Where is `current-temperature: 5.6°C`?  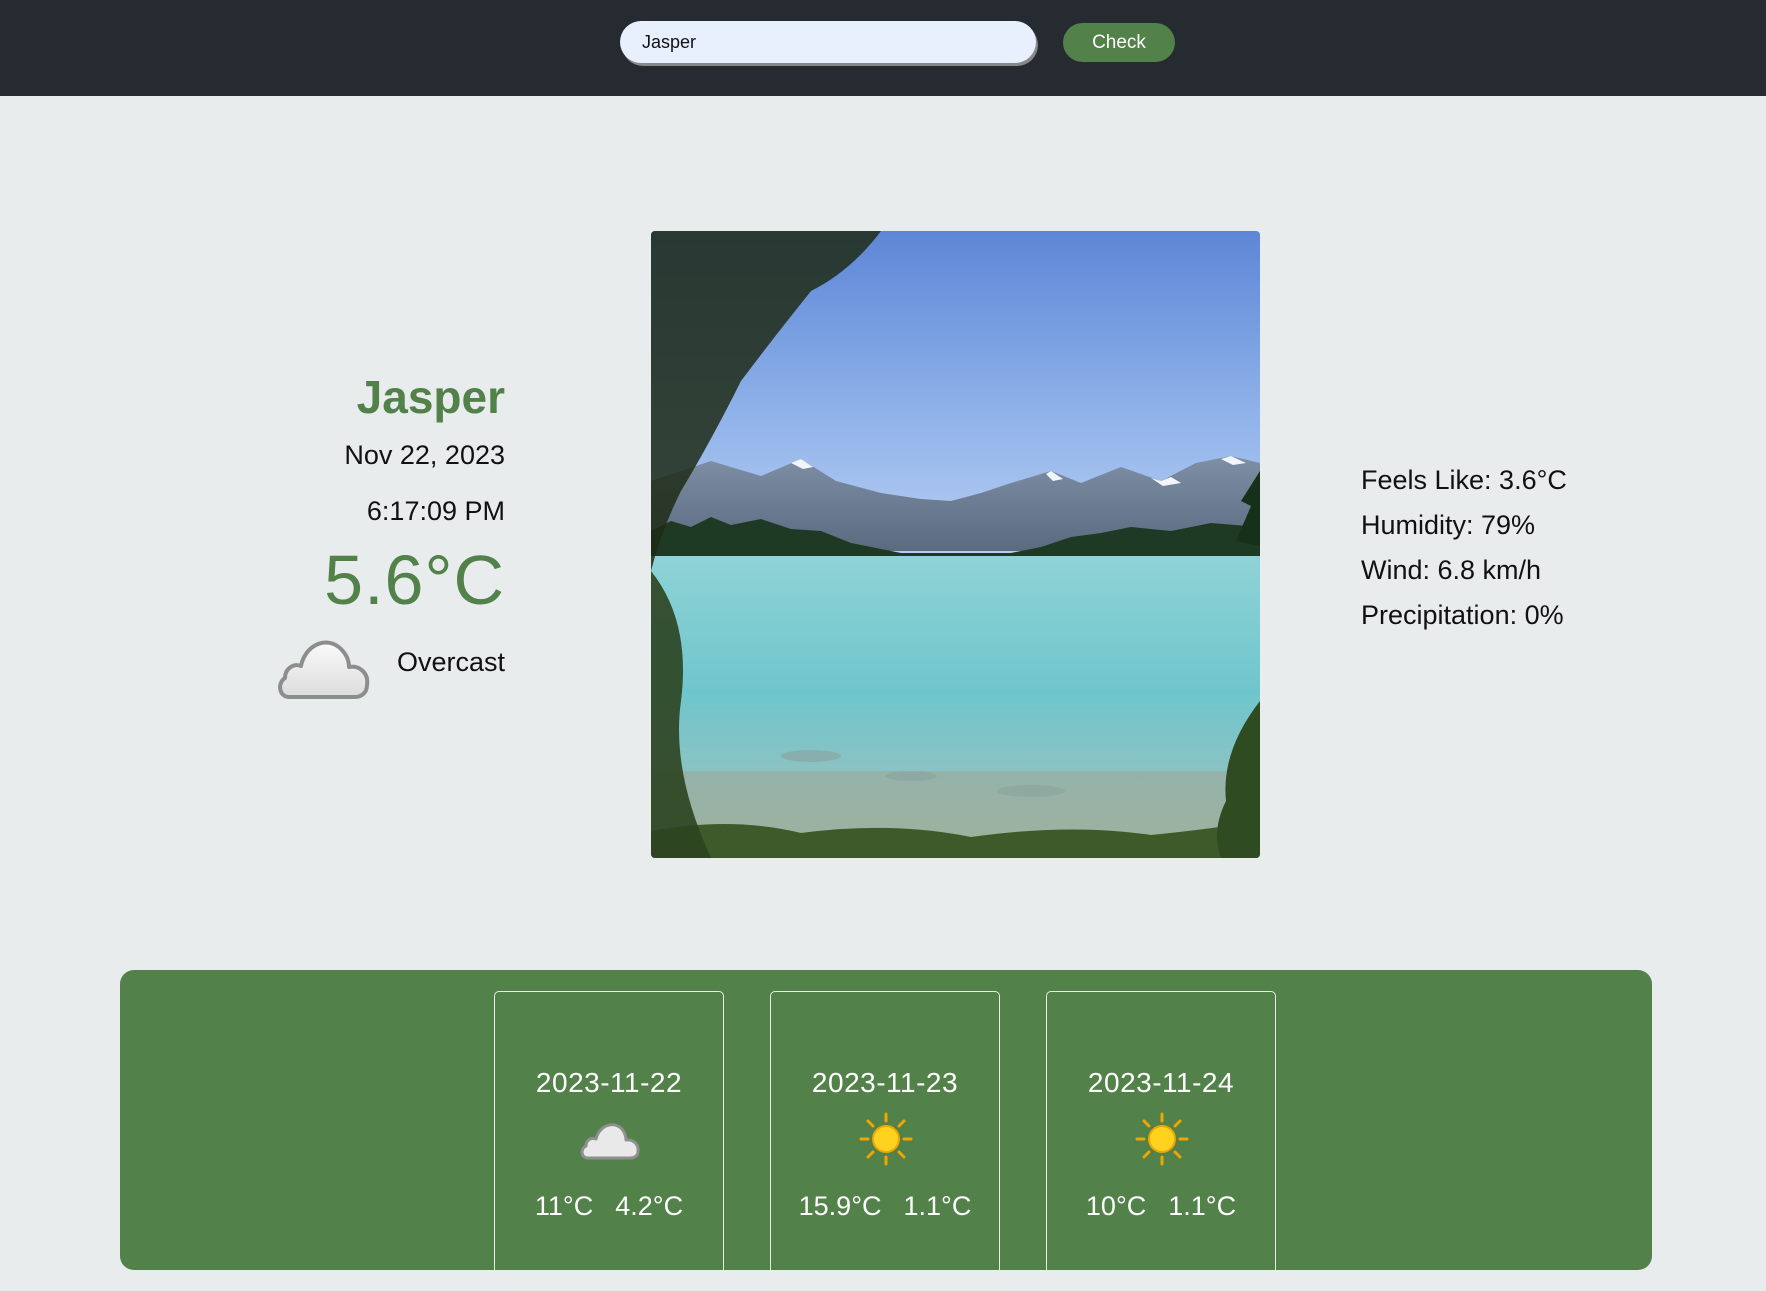
current-temperature: 5.6°C is located at coordinates (414, 580).